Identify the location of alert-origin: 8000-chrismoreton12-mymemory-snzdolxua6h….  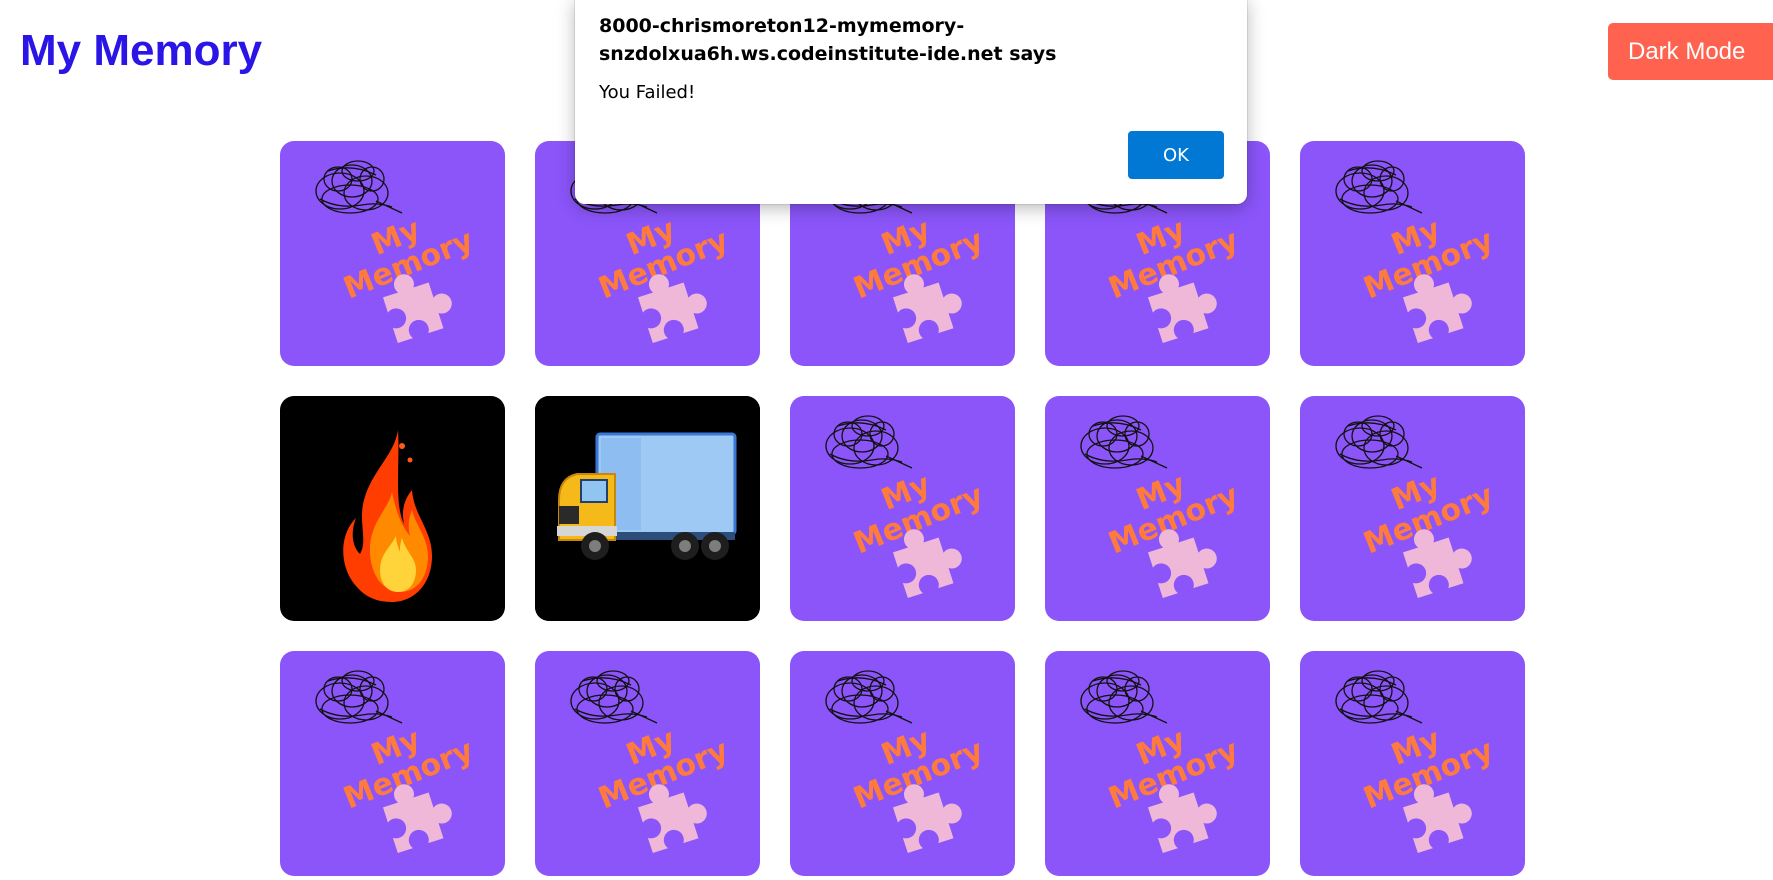
(828, 40).